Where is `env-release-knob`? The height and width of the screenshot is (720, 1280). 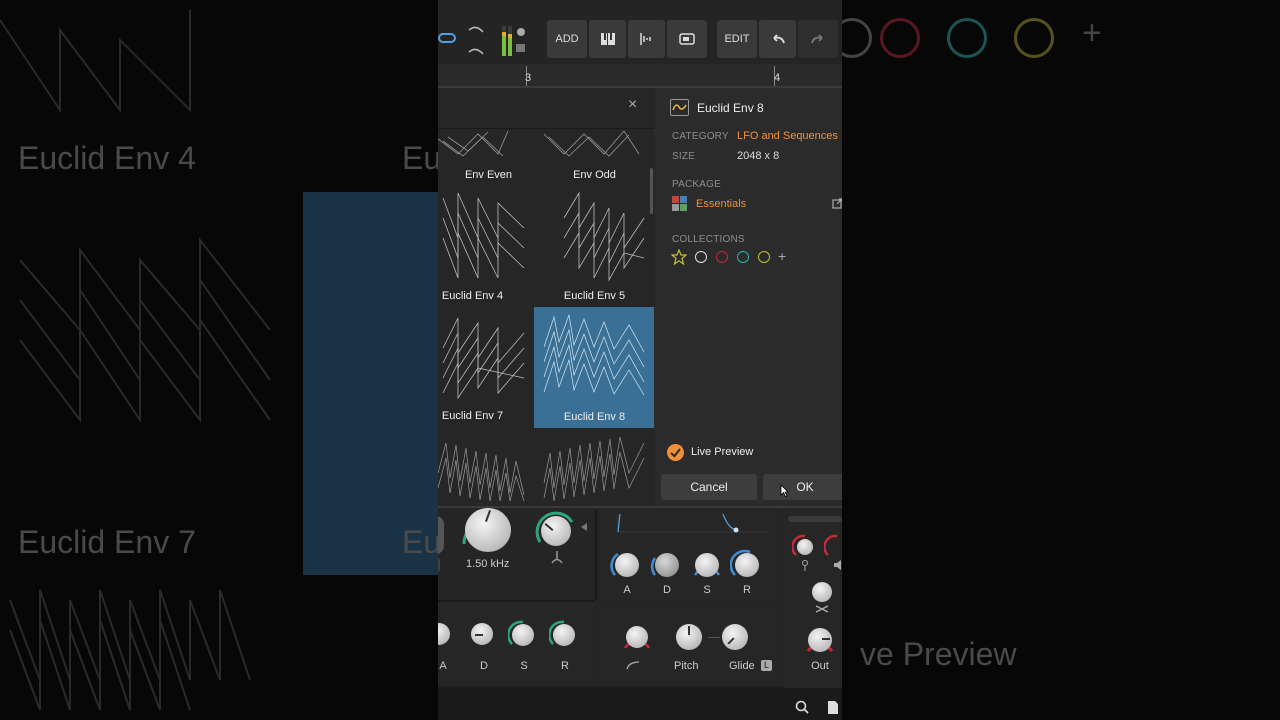 env-release-knob is located at coordinates (747, 565).